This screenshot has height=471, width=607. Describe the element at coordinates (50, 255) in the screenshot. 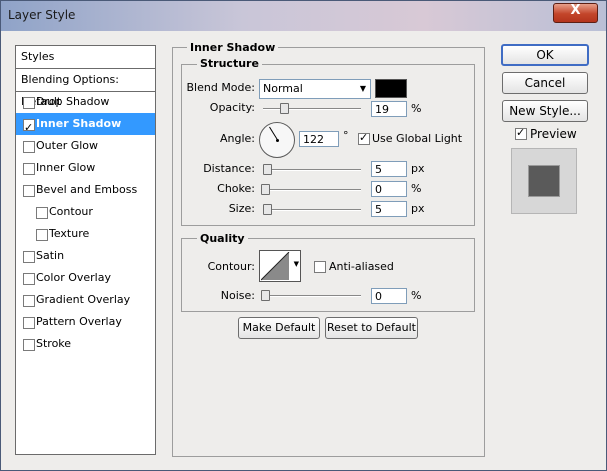

I see `style-label-satin: Satin` at that location.